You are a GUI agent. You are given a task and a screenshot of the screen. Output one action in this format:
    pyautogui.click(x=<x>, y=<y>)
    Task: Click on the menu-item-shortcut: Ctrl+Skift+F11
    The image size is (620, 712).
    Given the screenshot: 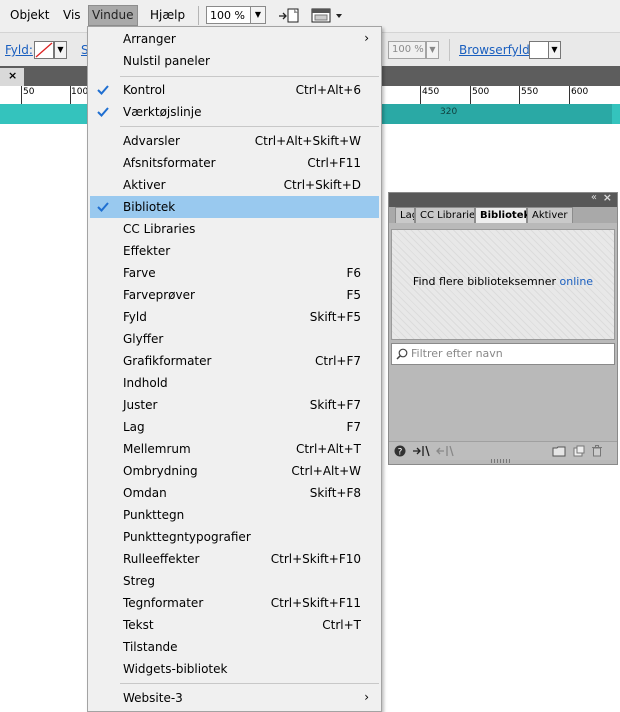 What is the action you would take?
    pyautogui.click(x=315, y=603)
    